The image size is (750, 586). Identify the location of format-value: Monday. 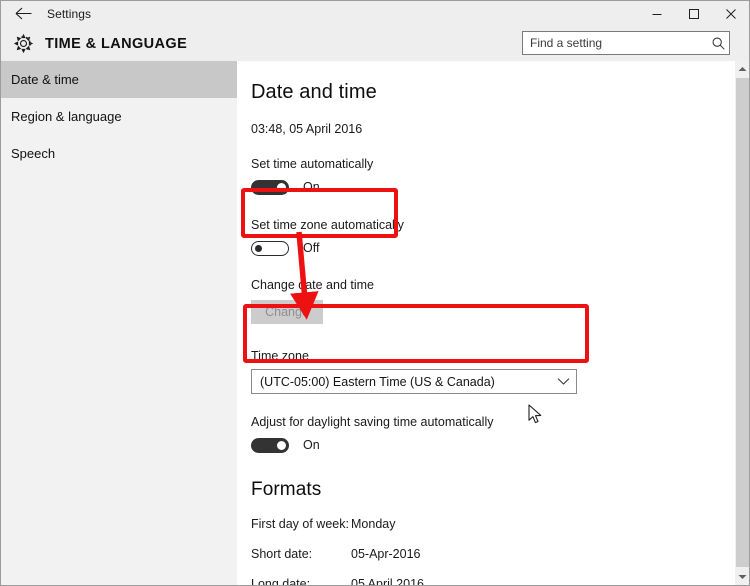
(373, 524).